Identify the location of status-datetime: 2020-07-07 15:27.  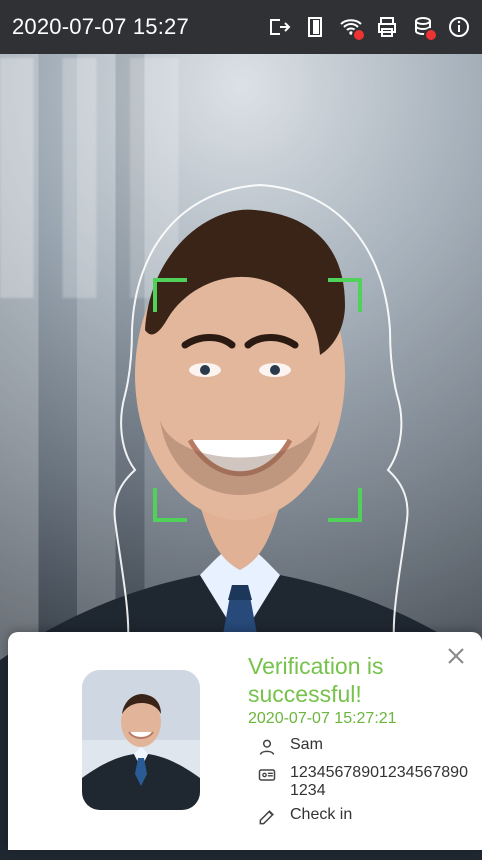
(100, 26).